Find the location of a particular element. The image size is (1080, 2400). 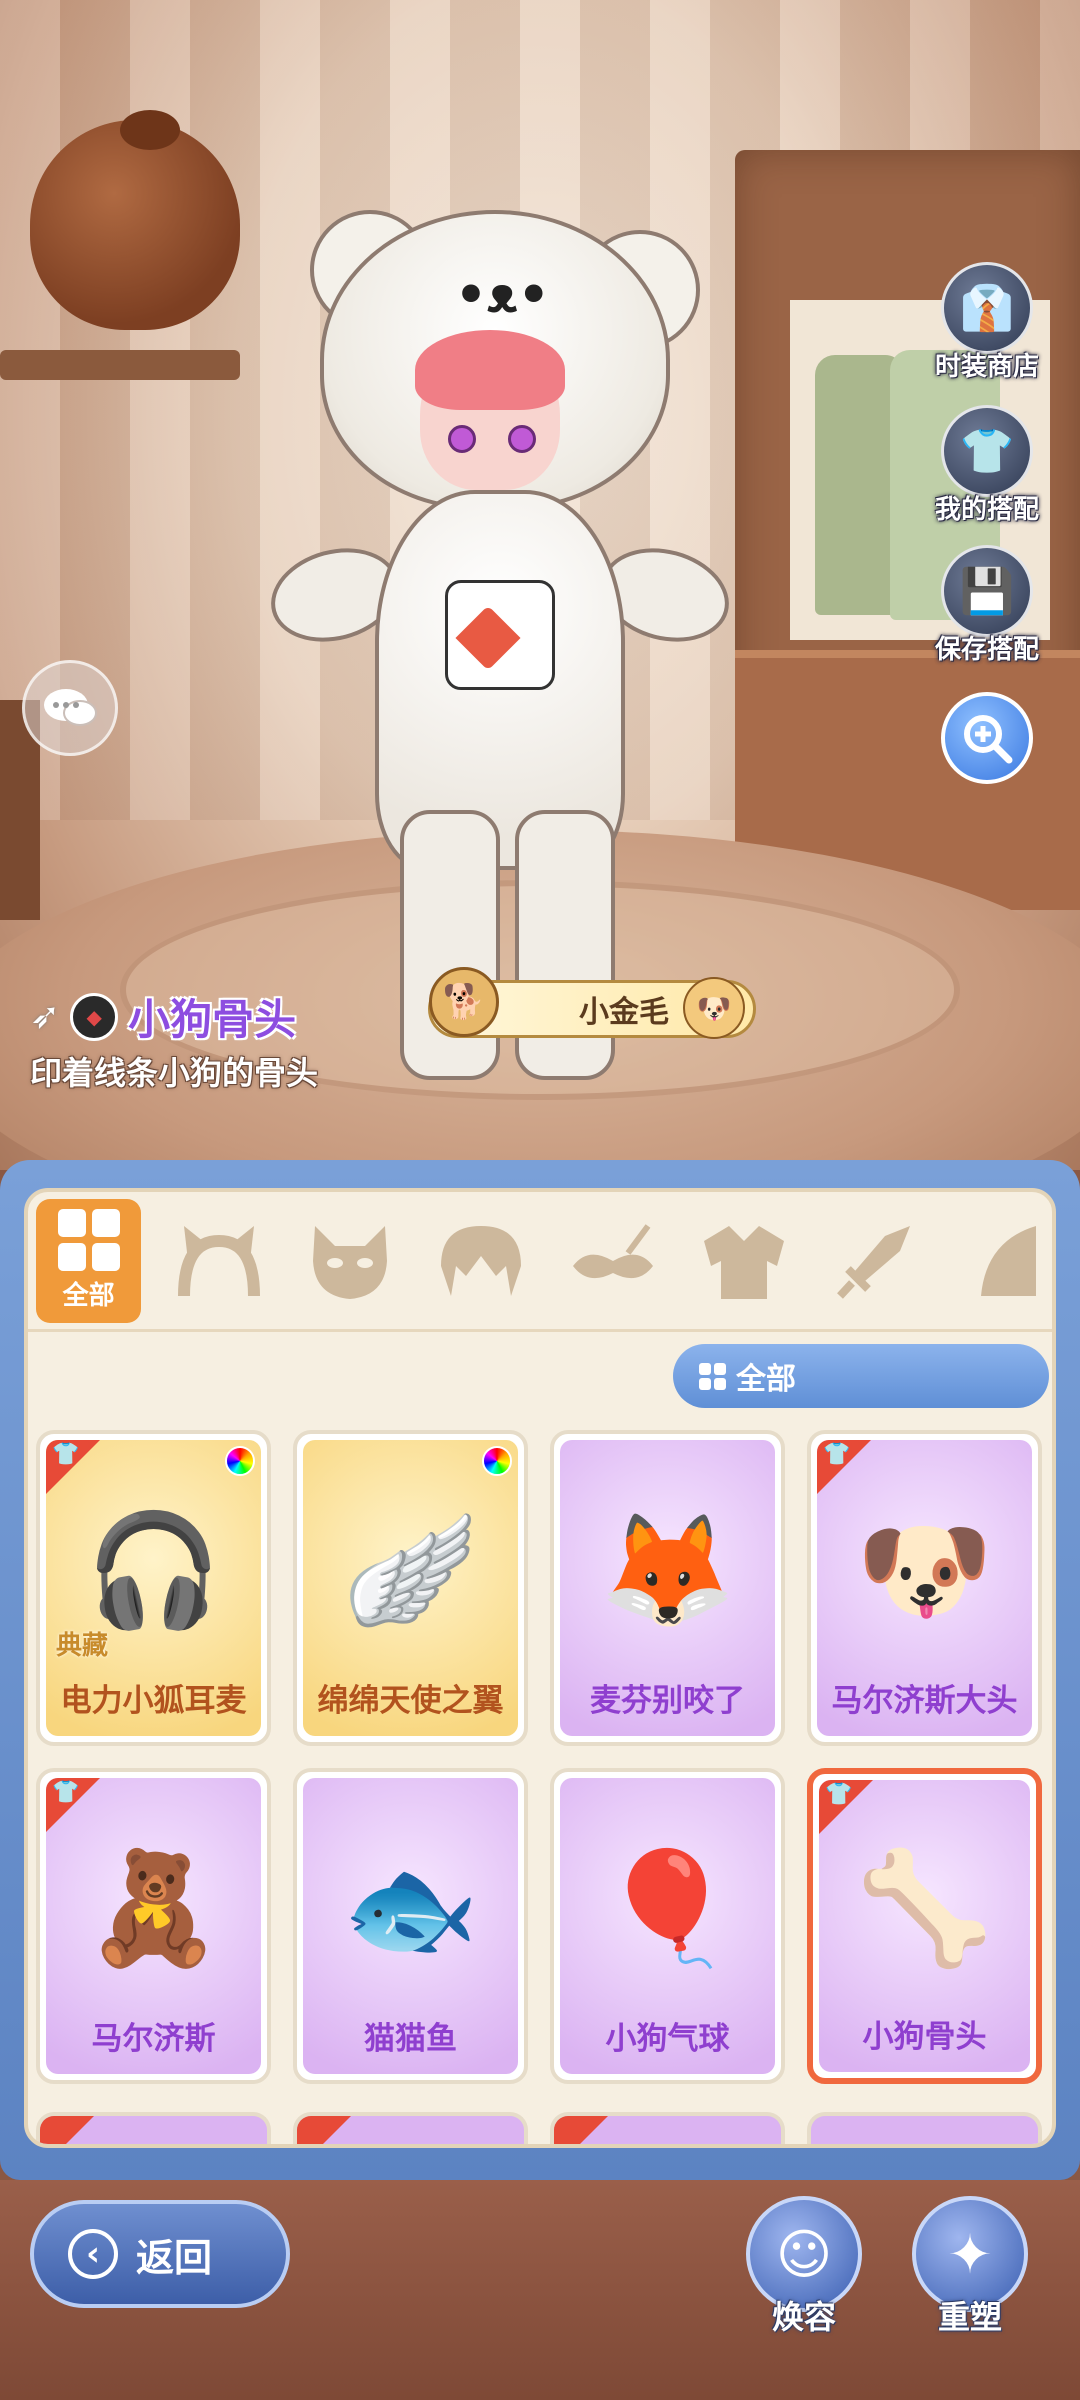

tab-eyewear is located at coordinates (612, 1261).